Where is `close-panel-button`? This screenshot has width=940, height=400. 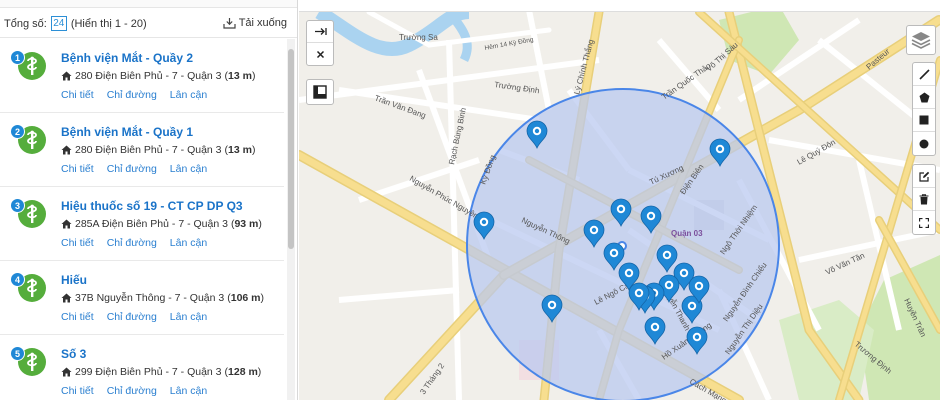 close-panel-button is located at coordinates (320, 54).